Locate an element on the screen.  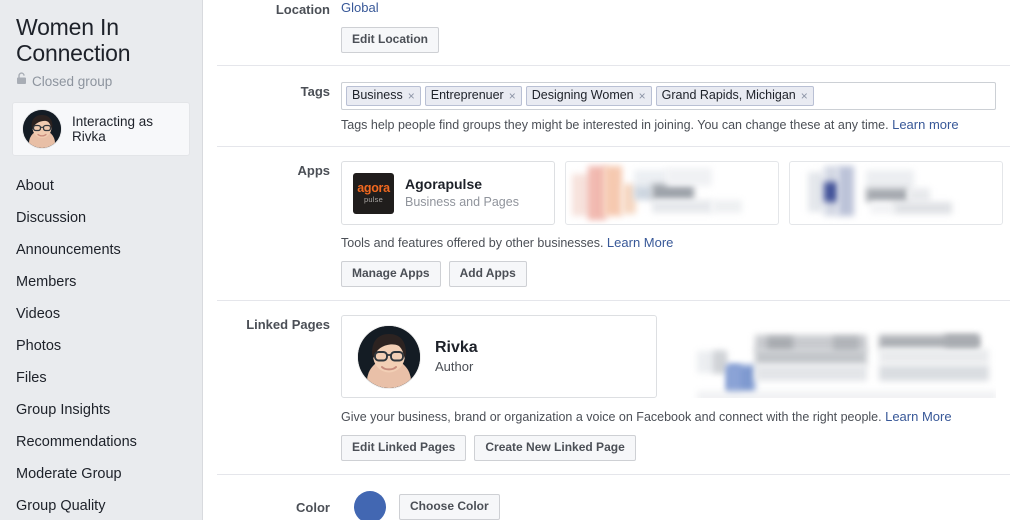
tags-label: Tags is located at coordinates (315, 91).